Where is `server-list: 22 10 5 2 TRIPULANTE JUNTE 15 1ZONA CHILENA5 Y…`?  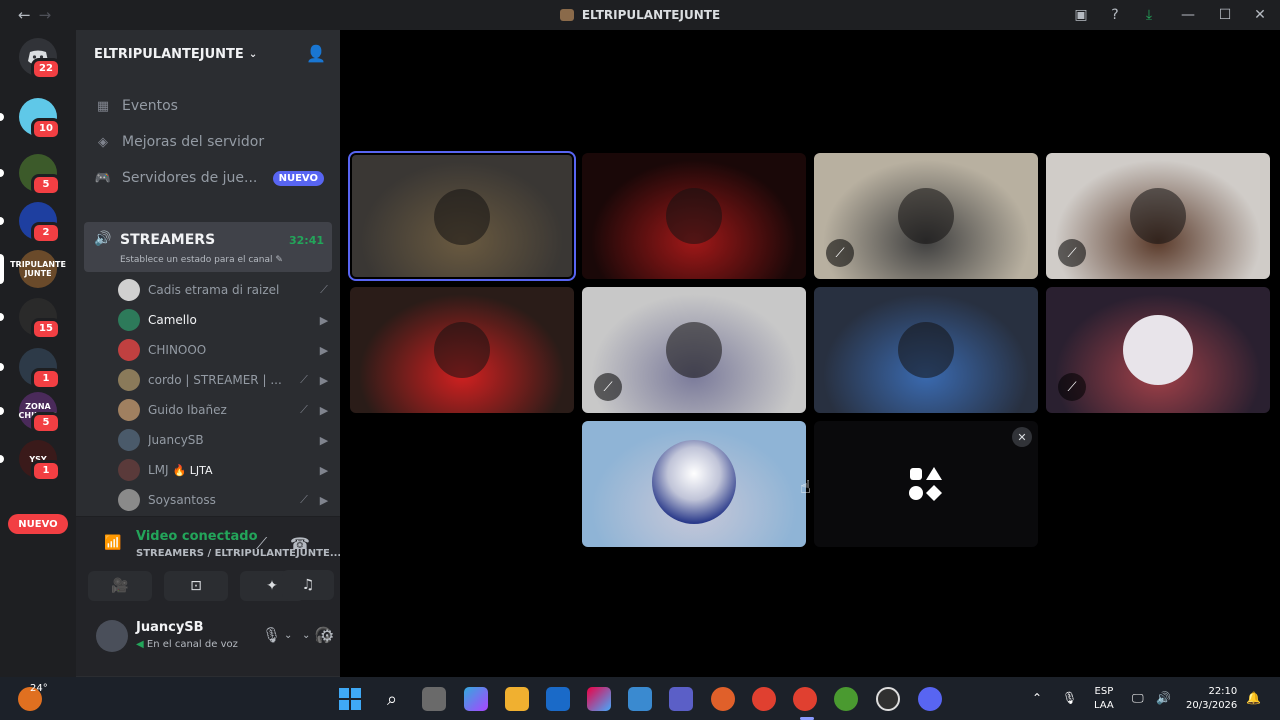 server-list: 22 10 5 2 TRIPULANTE JUNTE 15 1ZONA CHILENA5 Y… is located at coordinates (38, 353).